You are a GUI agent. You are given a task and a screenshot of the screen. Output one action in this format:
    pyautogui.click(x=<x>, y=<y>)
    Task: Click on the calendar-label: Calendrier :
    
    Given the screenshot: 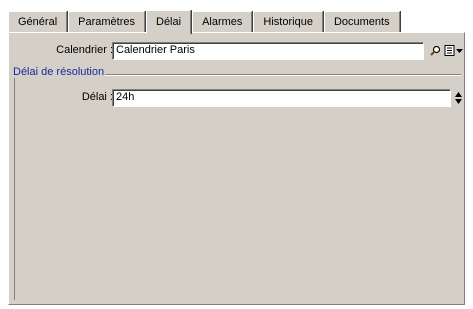 What is the action you would take?
    pyautogui.click(x=84, y=50)
    